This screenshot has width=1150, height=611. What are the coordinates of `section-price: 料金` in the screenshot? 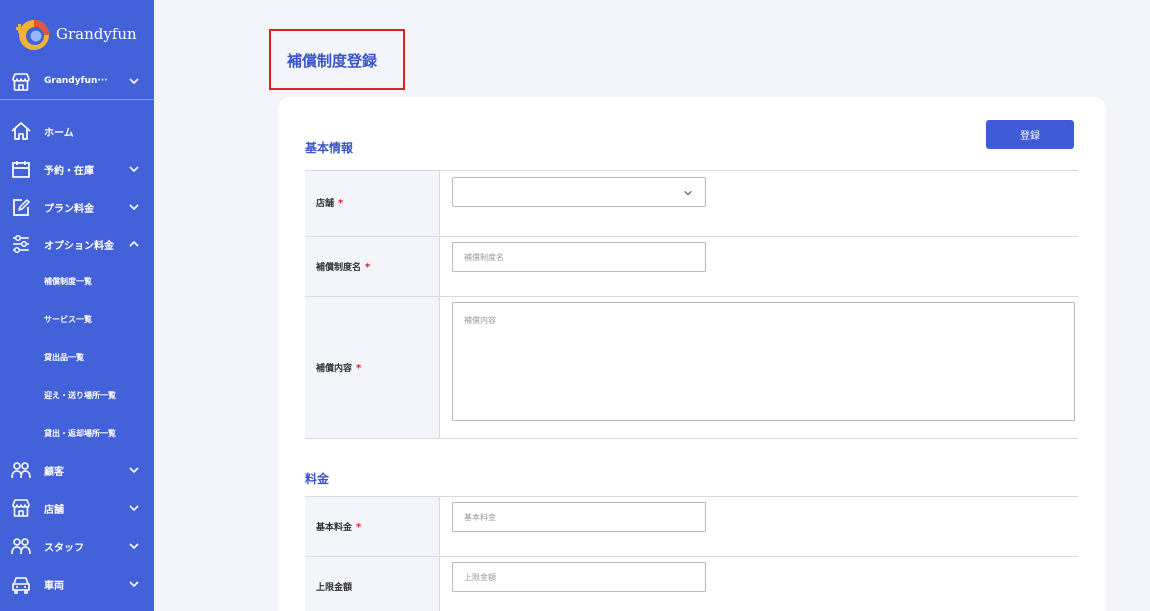 It's located at (317, 479).